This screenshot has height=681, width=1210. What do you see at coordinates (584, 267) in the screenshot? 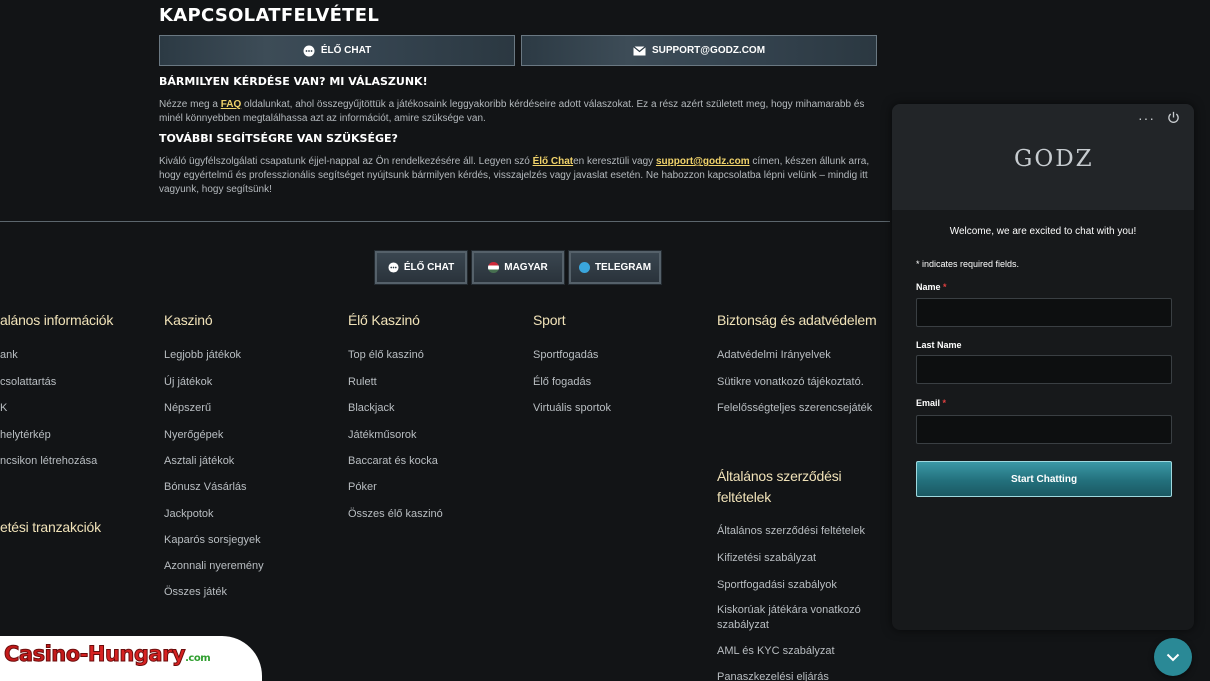
I see `telegram-icon` at bounding box center [584, 267].